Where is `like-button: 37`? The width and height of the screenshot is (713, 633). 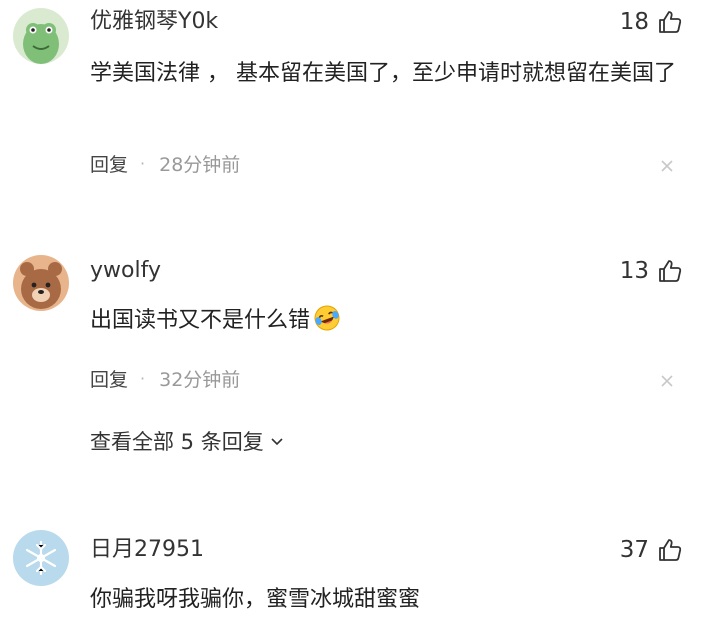 like-button: 37 is located at coordinates (651, 550).